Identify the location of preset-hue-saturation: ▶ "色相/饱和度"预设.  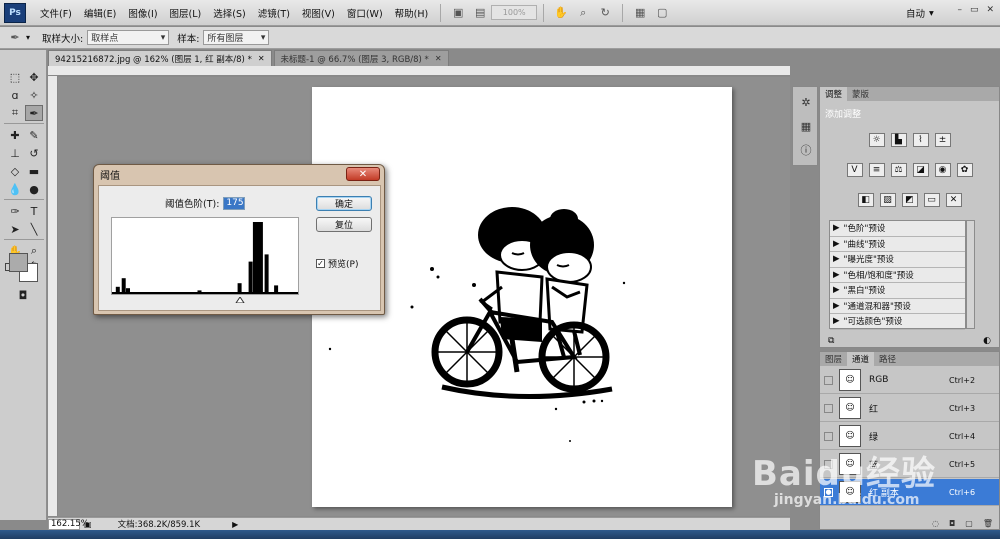
(897, 275).